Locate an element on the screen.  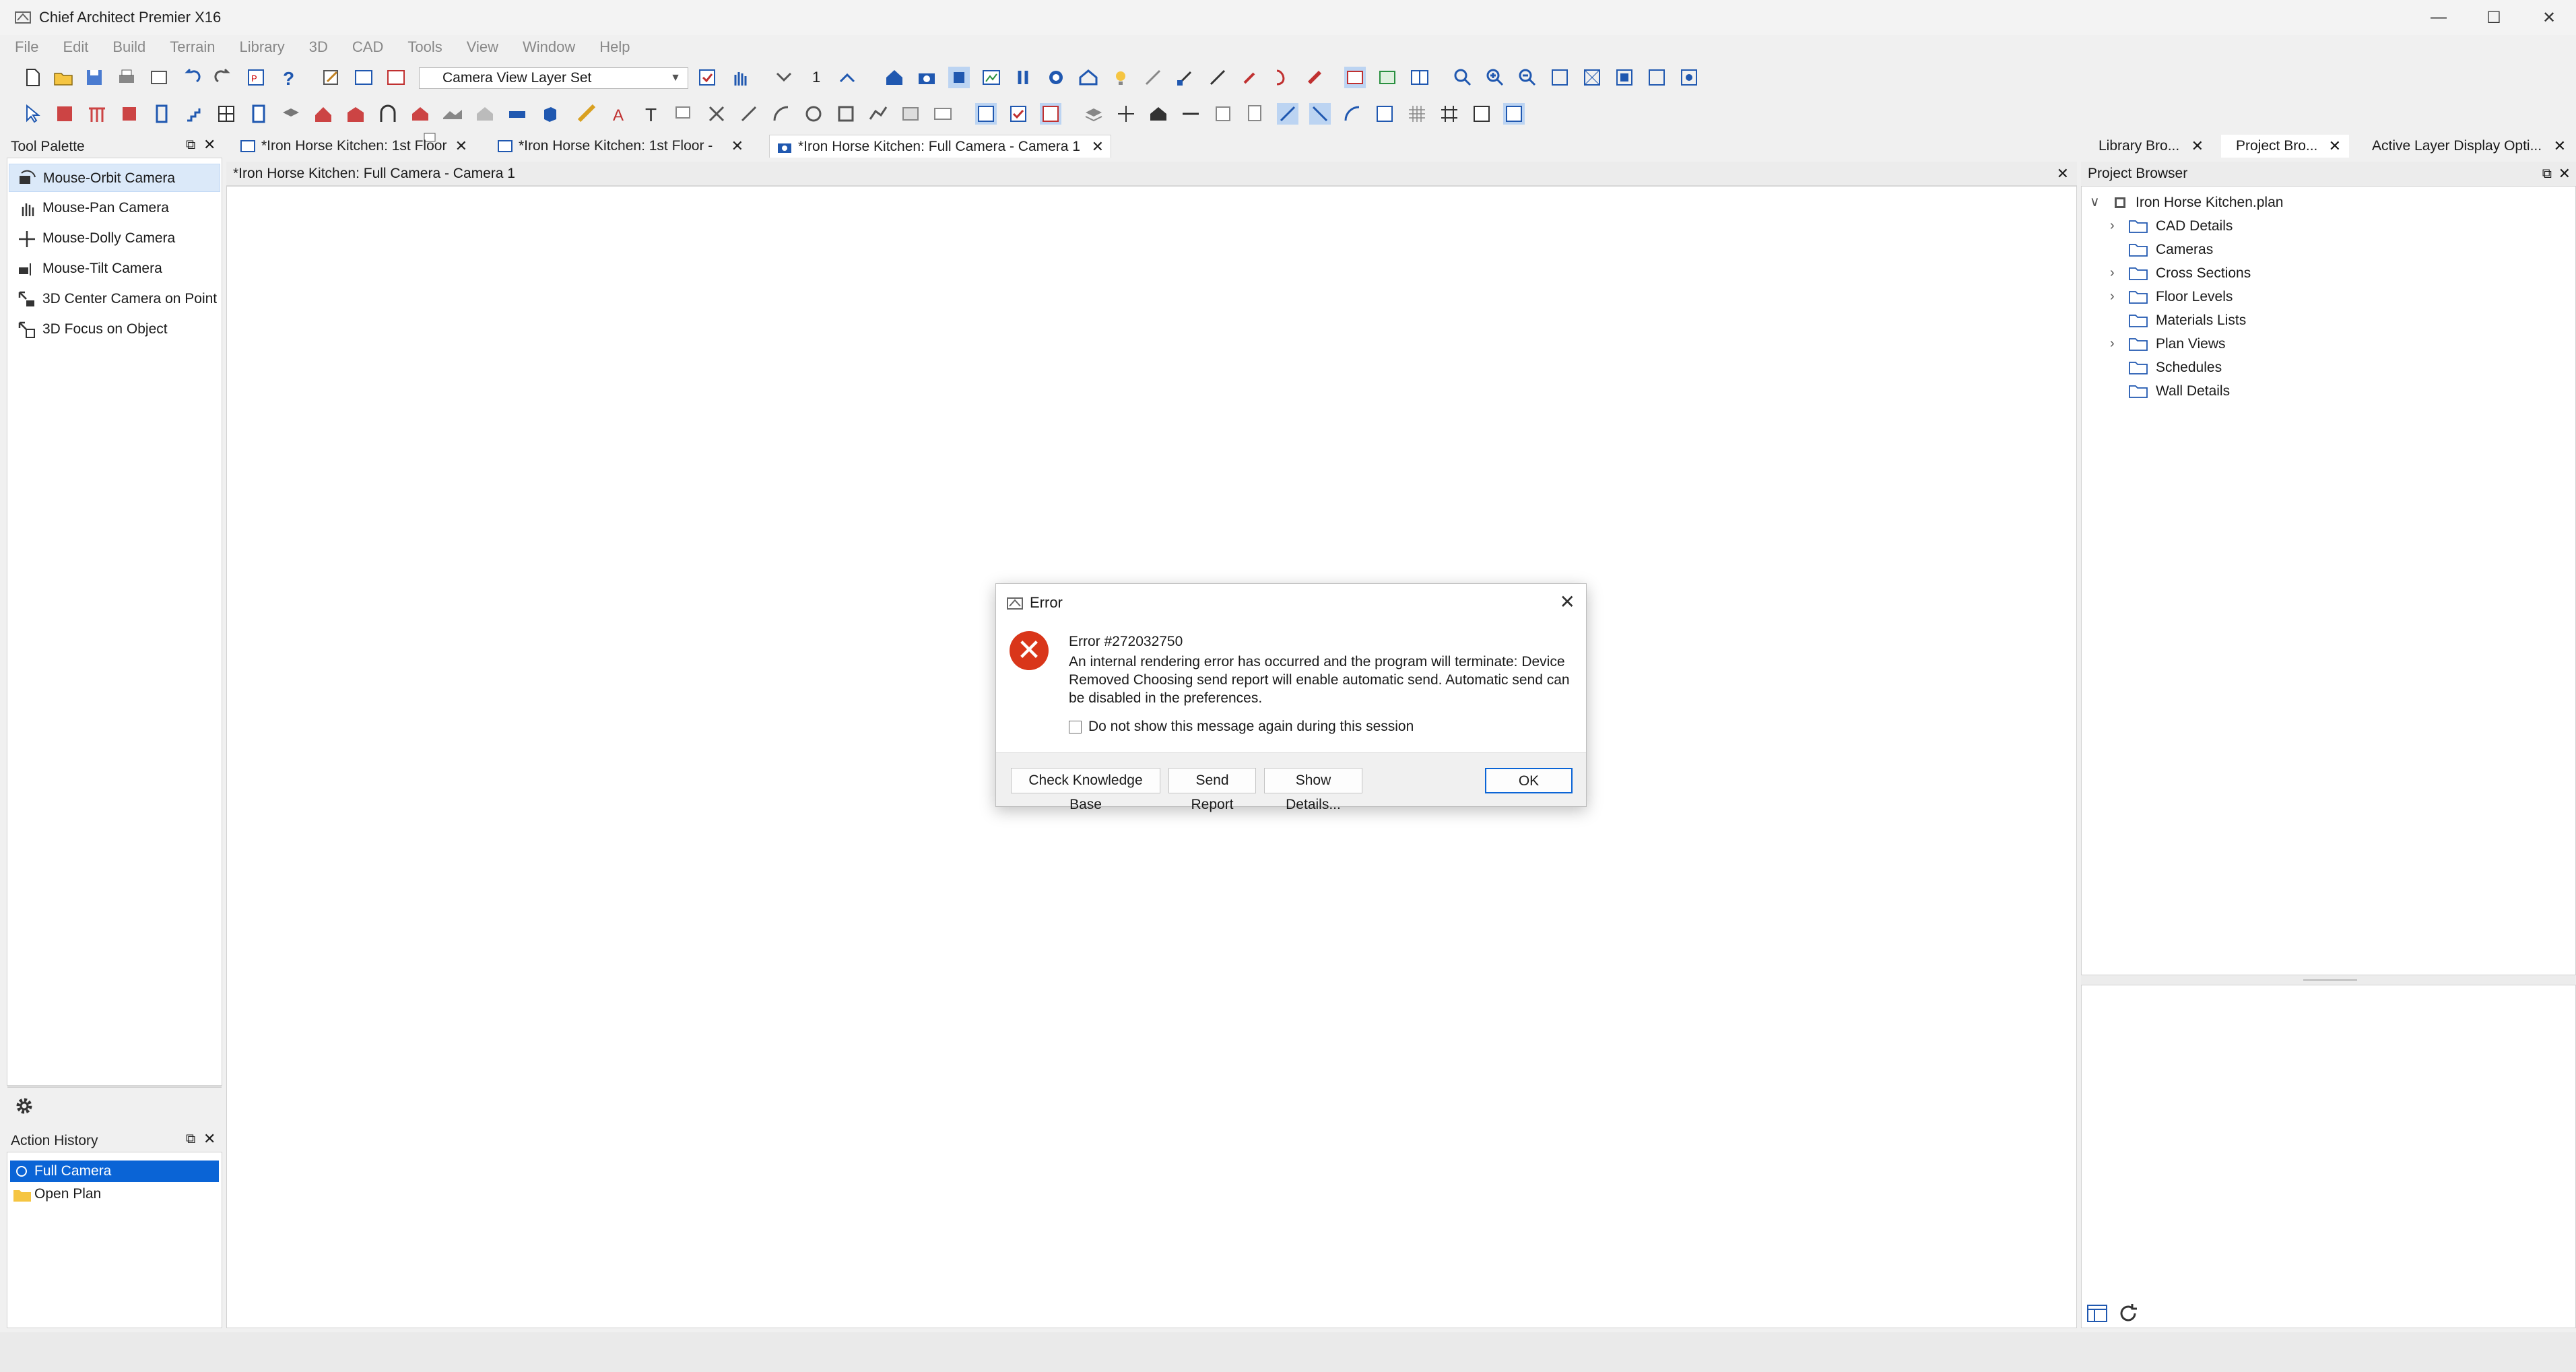
menu-edit: Edit is located at coordinates (75, 47).